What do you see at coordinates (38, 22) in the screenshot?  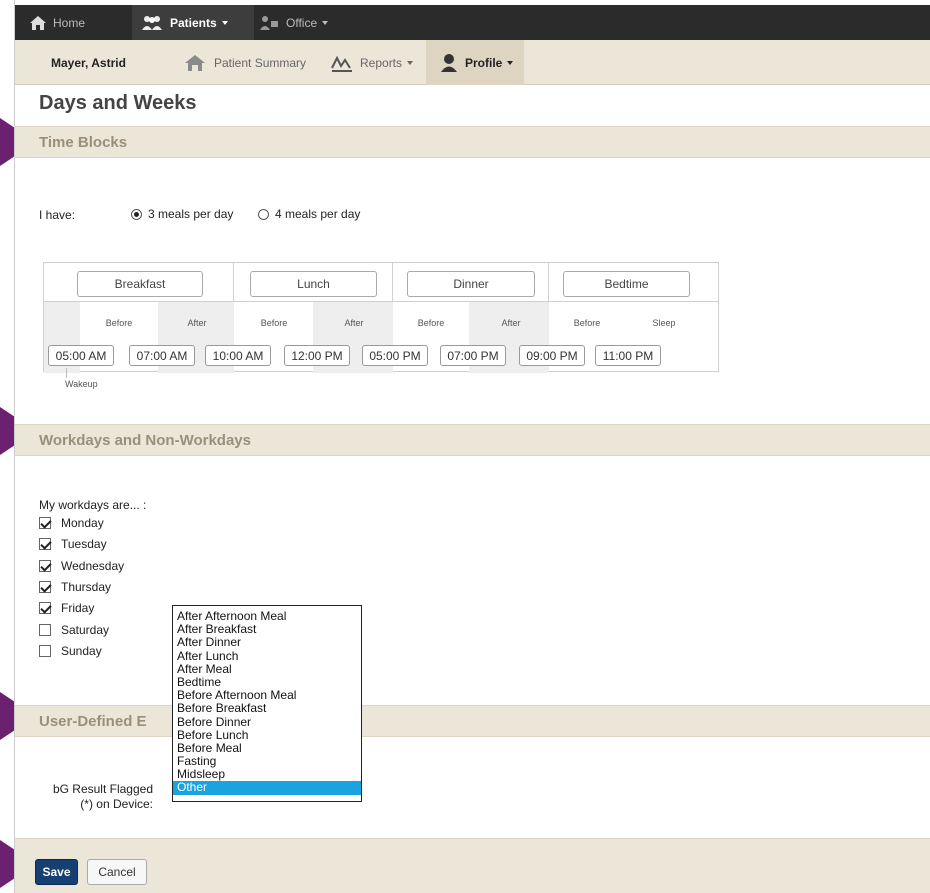 I see `home-icon` at bounding box center [38, 22].